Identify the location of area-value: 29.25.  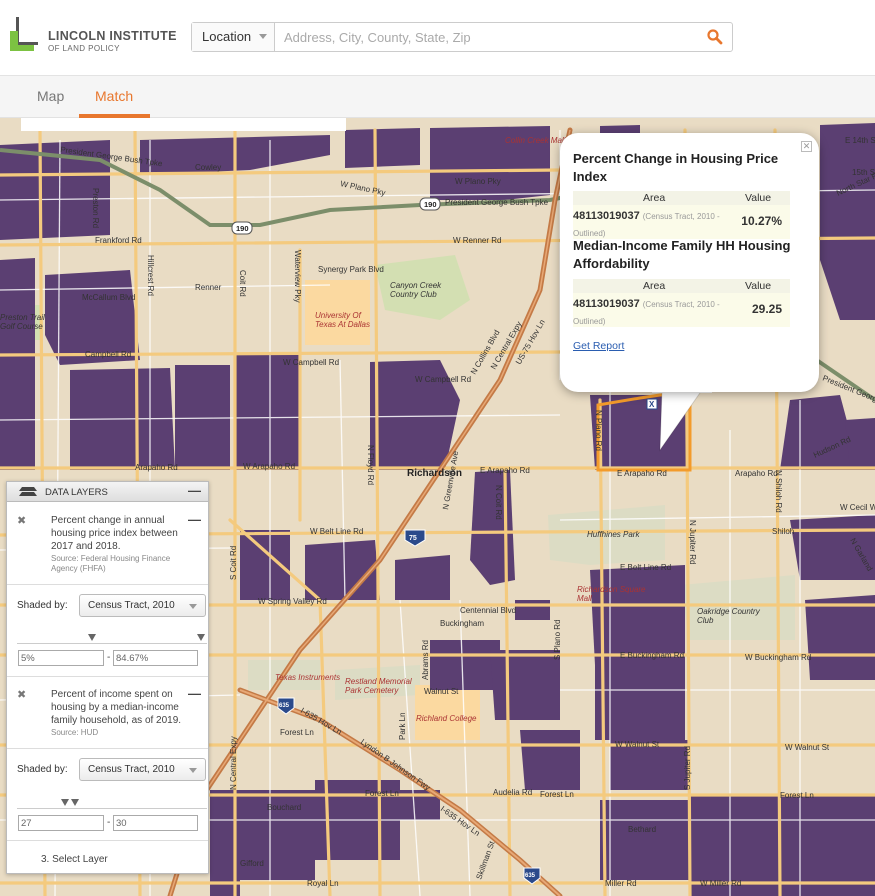
(766, 309).